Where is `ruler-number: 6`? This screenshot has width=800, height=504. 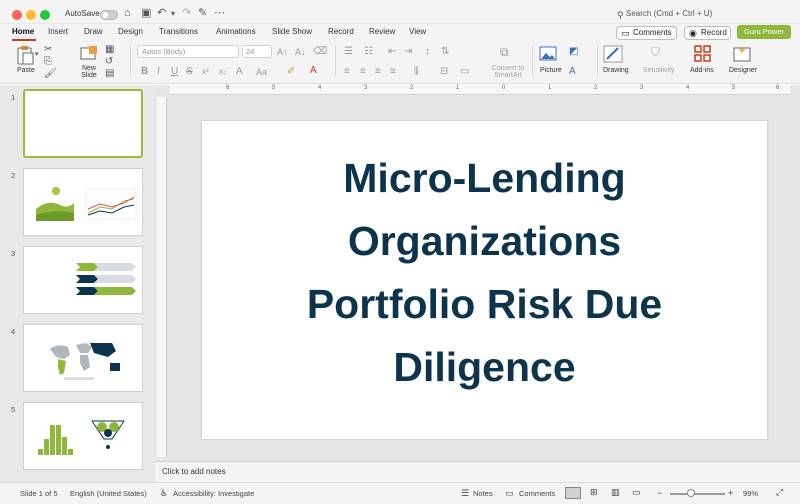
ruler-number: 6 is located at coordinates (228, 88).